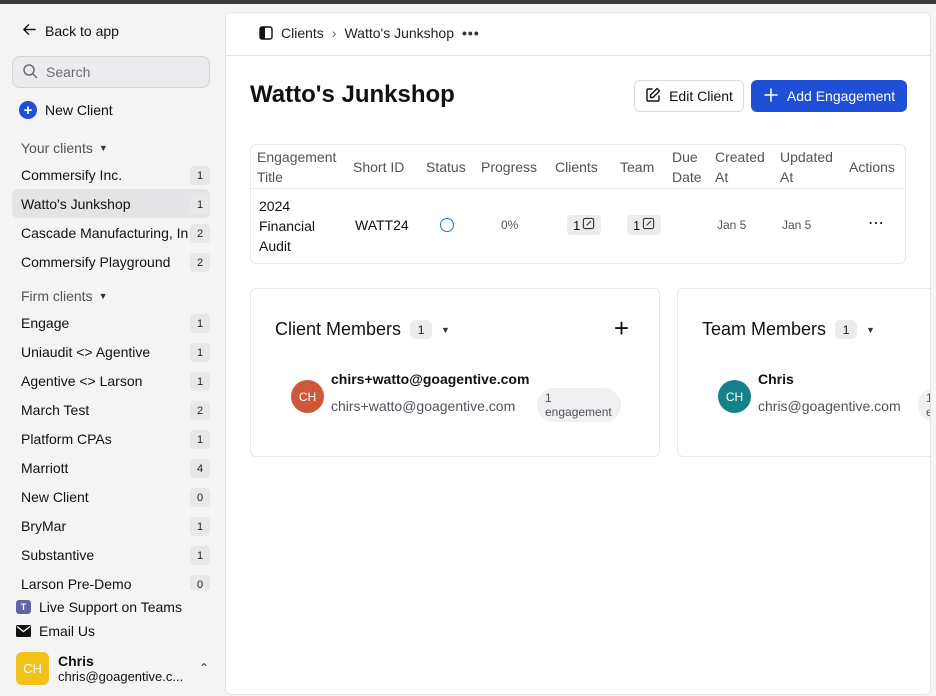  Describe the element at coordinates (788, 329) in the screenshot. I see `team-members-header: Team Members 1 ▼` at that location.